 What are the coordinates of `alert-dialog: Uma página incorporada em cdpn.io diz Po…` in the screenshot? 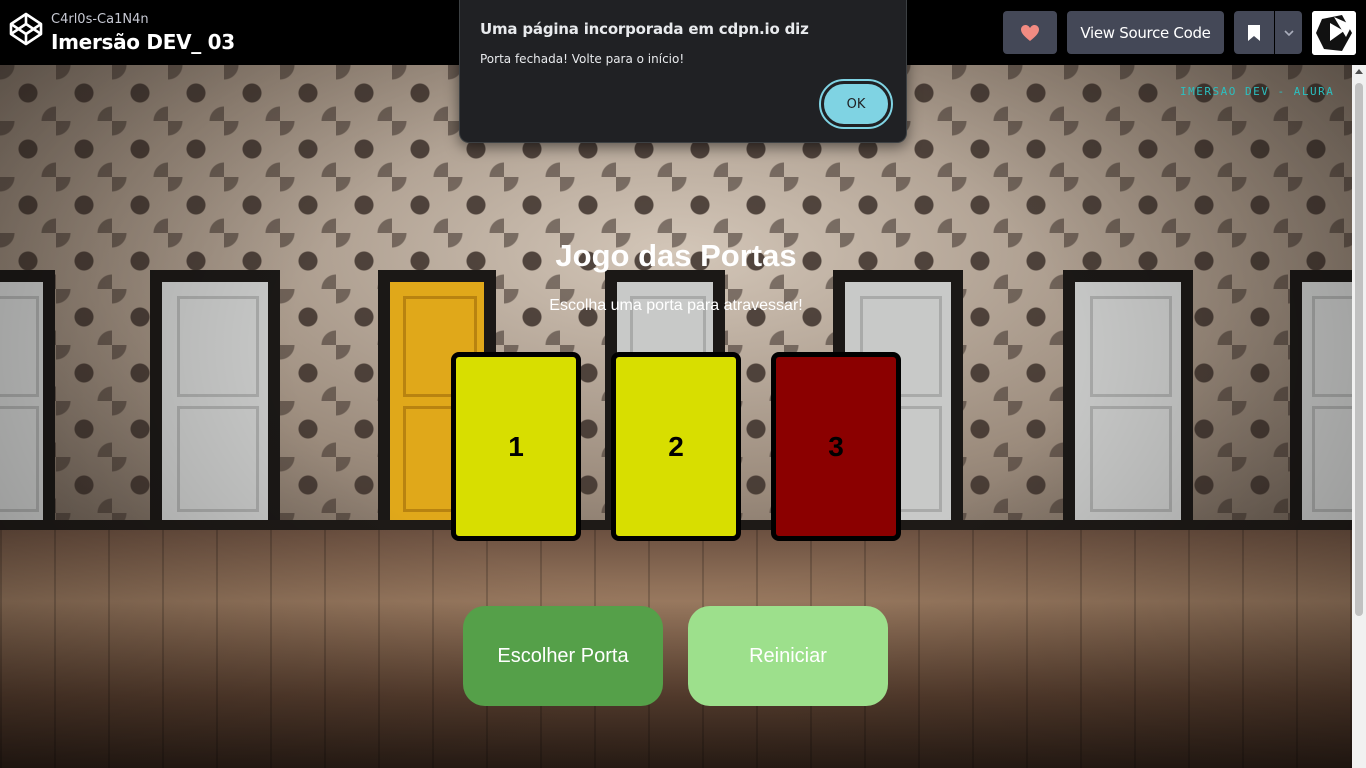 It's located at (683, 71).